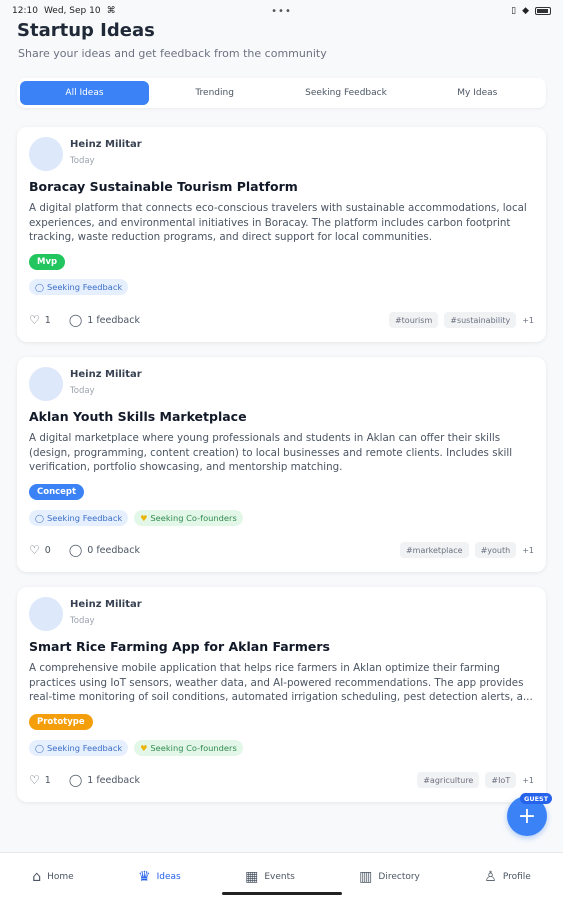  Describe the element at coordinates (138, 416) in the screenshot. I see `idea-title: Aklan Youth Skills Marketplace` at that location.